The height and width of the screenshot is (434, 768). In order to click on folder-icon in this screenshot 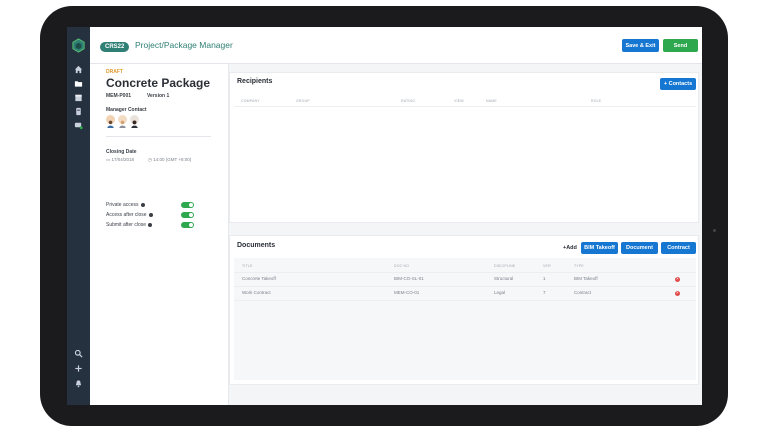, I will do `click(78, 83)`.